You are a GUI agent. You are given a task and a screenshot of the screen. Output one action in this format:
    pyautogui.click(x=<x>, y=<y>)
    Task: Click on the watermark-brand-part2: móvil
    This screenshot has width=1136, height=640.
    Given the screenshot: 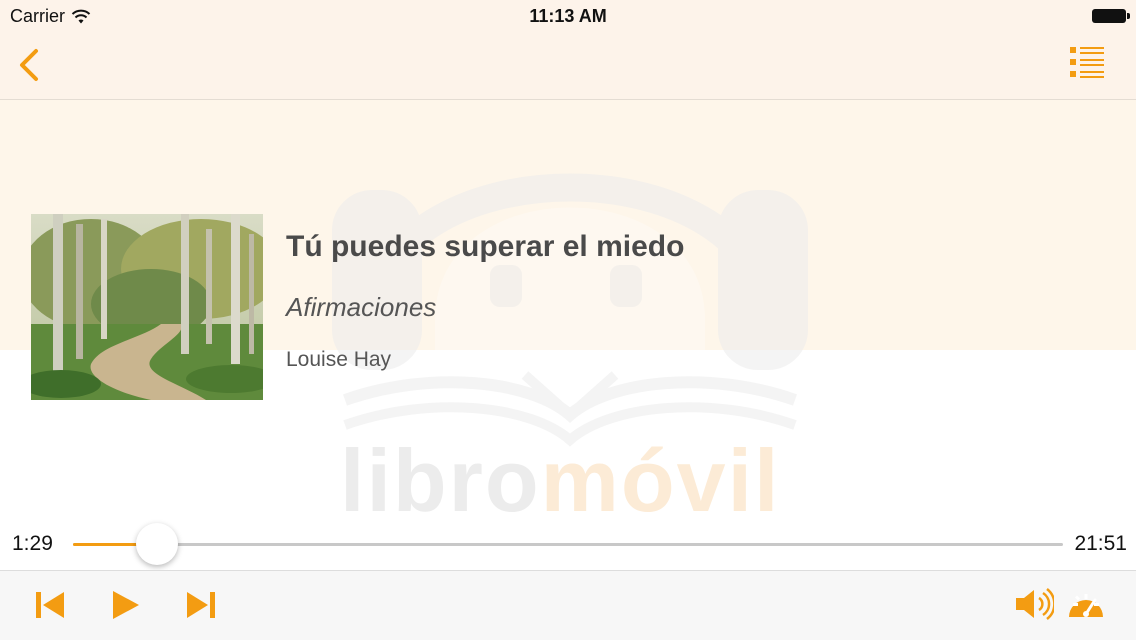 What is the action you would take?
    pyautogui.click(x=660, y=480)
    